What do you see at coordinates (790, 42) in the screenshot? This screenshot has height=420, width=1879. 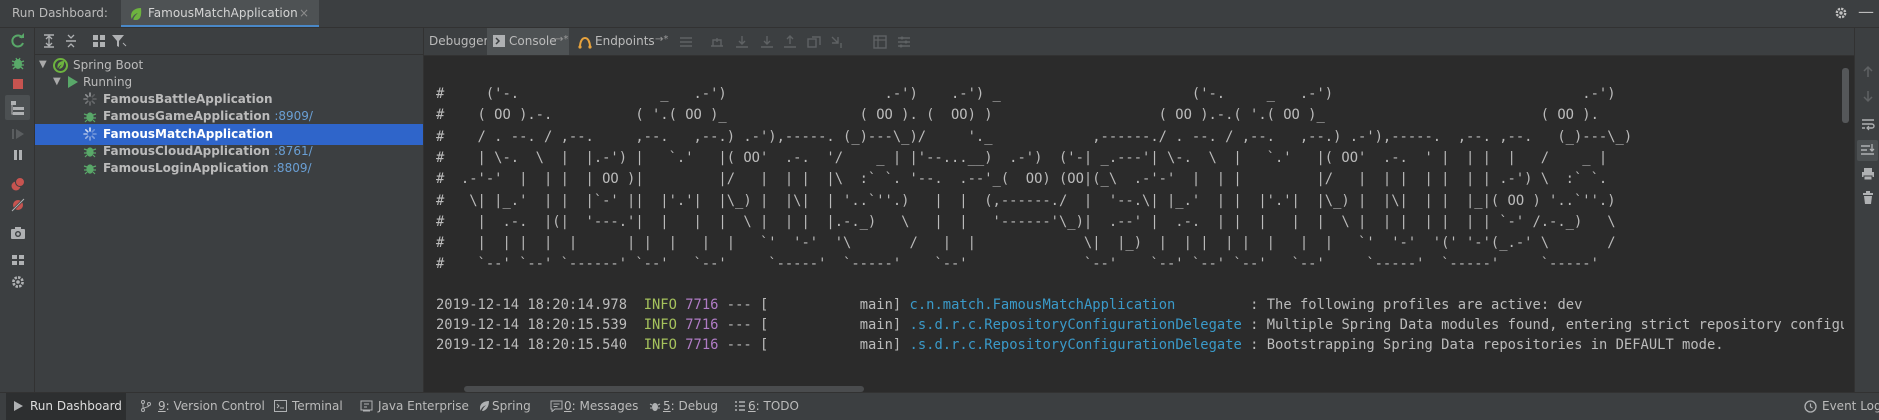 I see `step-out-icon` at bounding box center [790, 42].